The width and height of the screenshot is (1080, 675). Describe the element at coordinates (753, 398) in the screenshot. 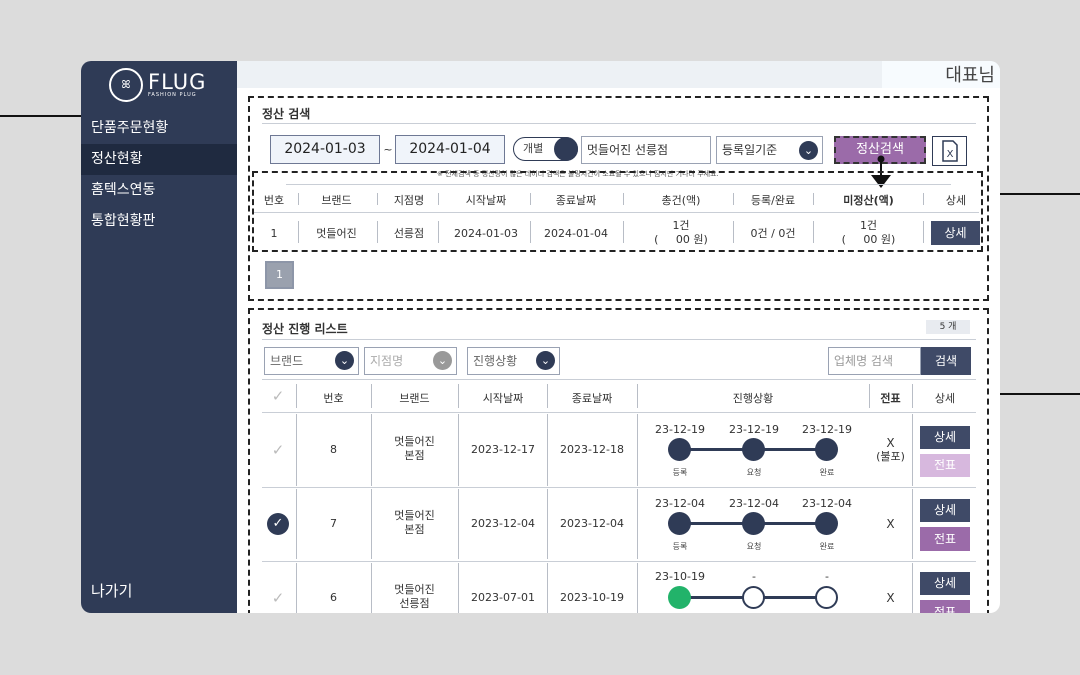

I see `col-header-status: 진행상황` at that location.